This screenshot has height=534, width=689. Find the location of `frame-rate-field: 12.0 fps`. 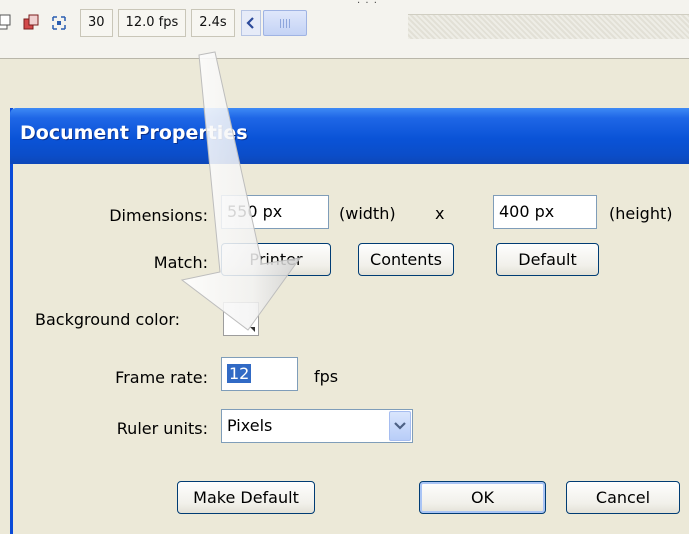

frame-rate-field: 12.0 fps is located at coordinates (152, 23).